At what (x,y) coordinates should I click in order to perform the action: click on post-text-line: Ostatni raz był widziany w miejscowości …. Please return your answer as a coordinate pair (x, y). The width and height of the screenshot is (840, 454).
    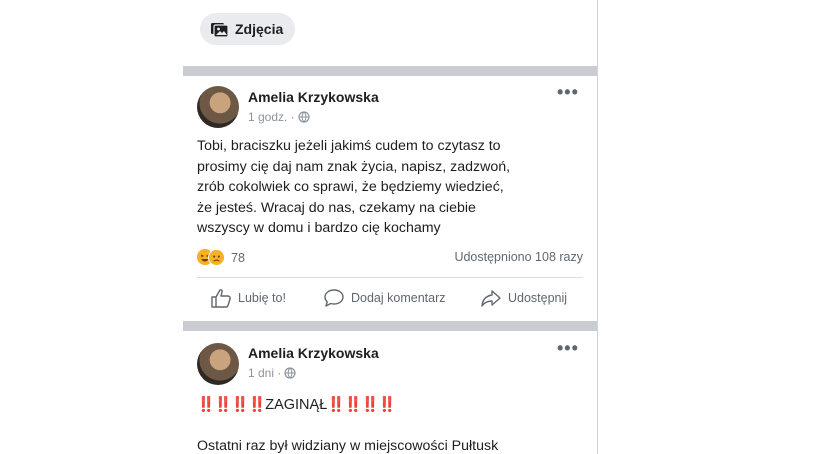
    Looking at the image, I should click on (348, 446).